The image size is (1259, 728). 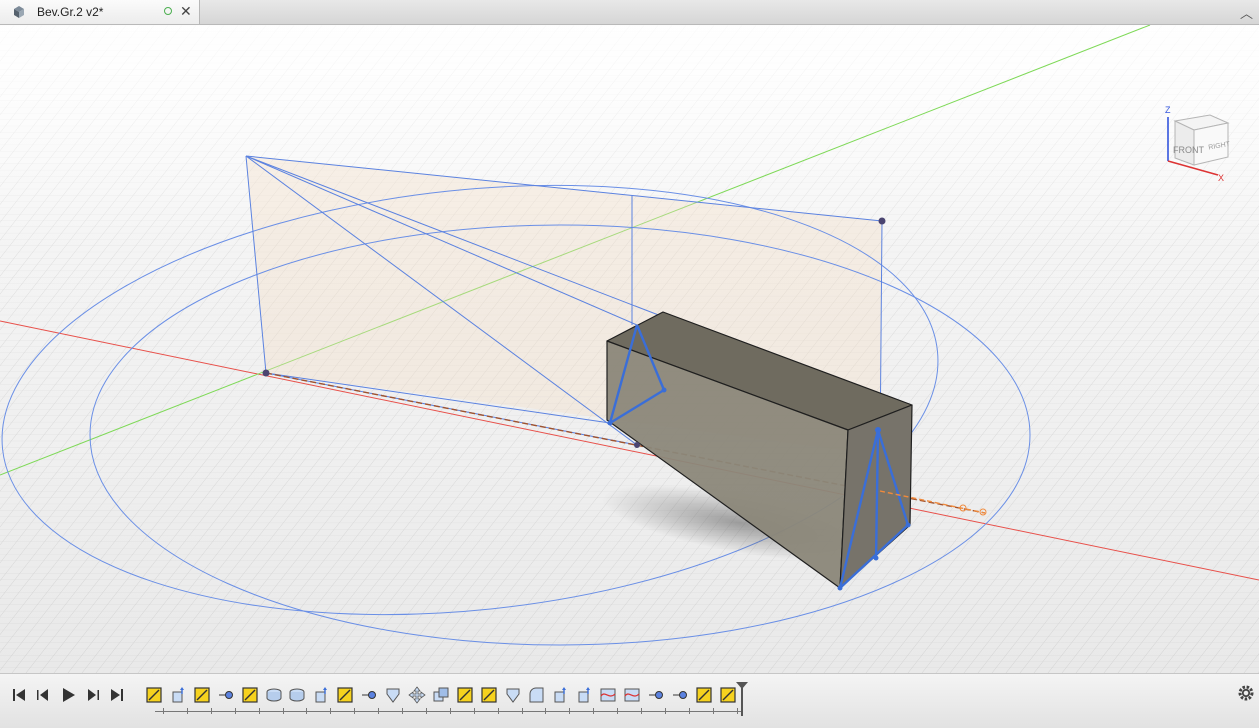 What do you see at coordinates (1188, 150) in the screenshot?
I see `viewcube-front-label: FRONT` at bounding box center [1188, 150].